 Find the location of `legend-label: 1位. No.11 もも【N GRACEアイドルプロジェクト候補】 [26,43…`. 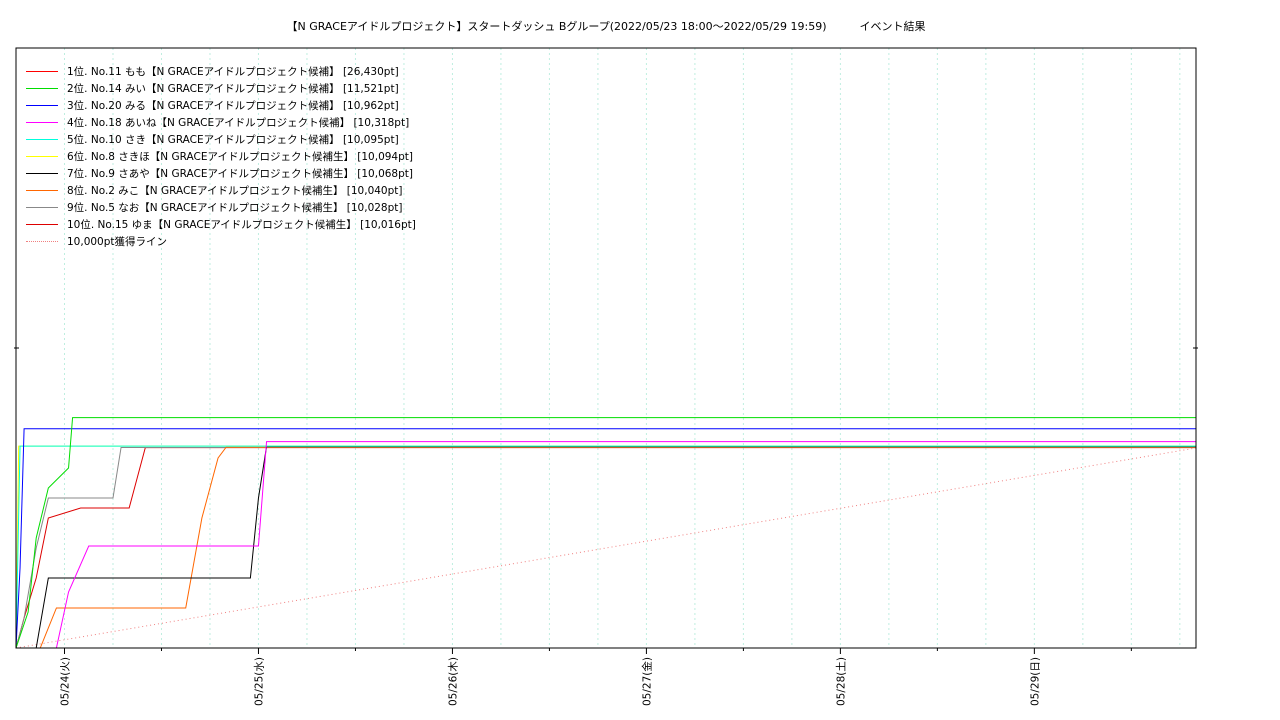

legend-label: 1位. No.11 もも【N GRACEアイドルプロジェクト候補】 [26,43… is located at coordinates (233, 72).